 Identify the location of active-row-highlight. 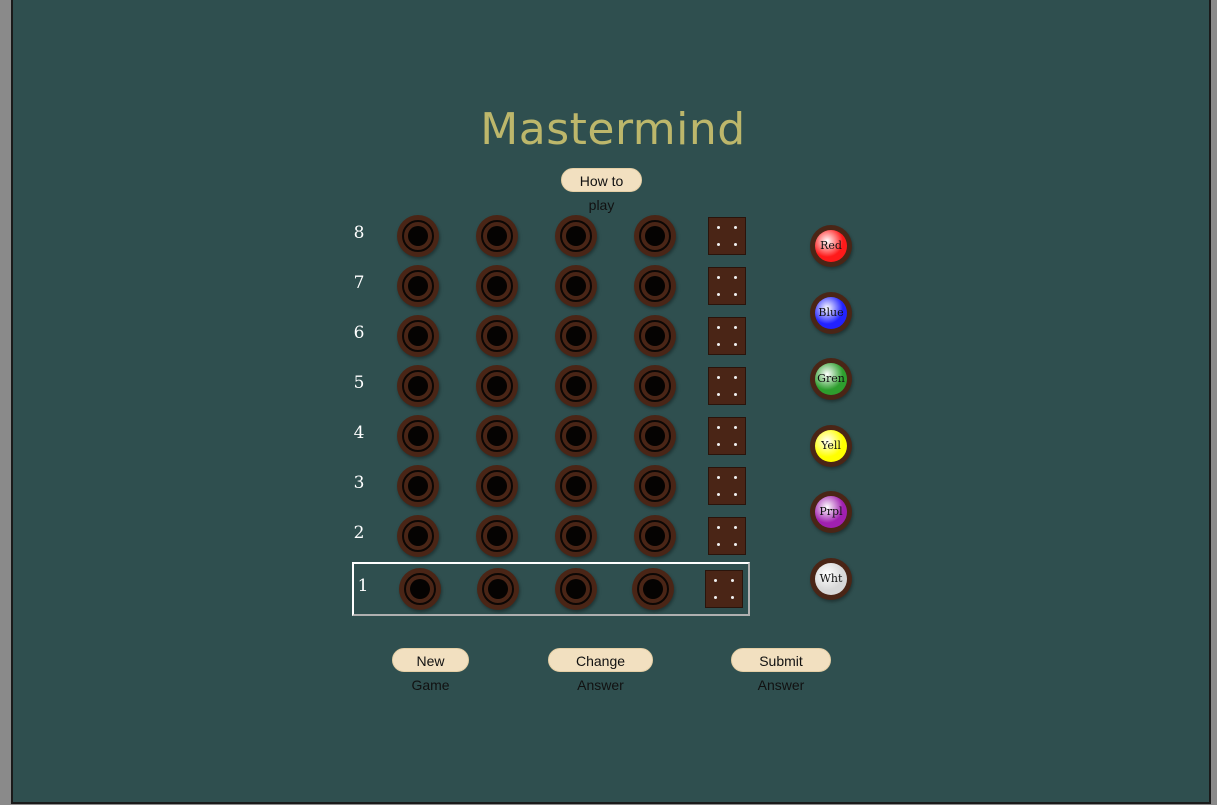
(551, 589).